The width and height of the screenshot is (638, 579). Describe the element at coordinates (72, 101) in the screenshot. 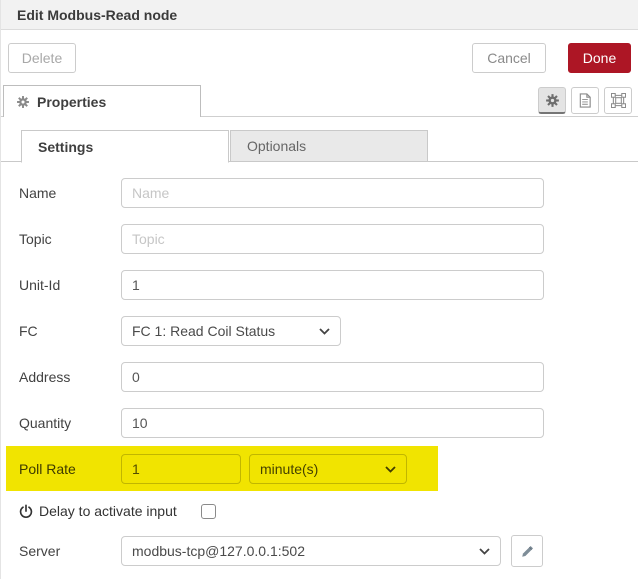

I see `tab-properties-label: Properties` at that location.